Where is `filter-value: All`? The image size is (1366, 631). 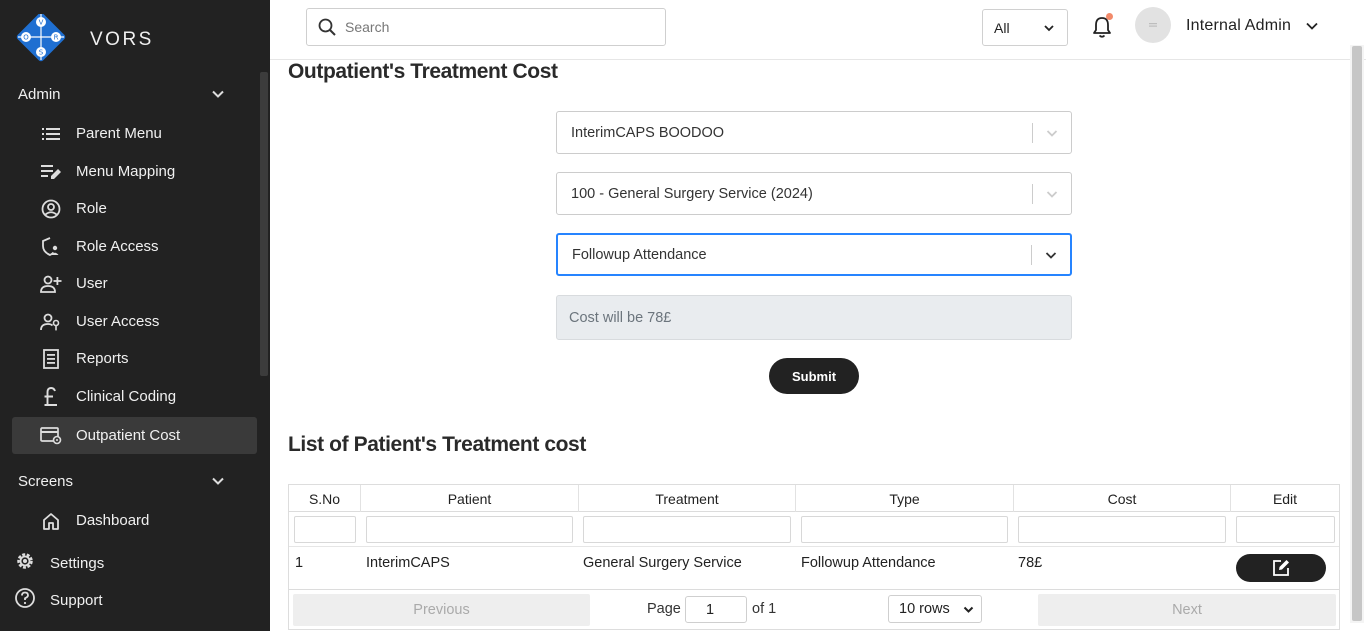
filter-value: All is located at coordinates (1002, 27).